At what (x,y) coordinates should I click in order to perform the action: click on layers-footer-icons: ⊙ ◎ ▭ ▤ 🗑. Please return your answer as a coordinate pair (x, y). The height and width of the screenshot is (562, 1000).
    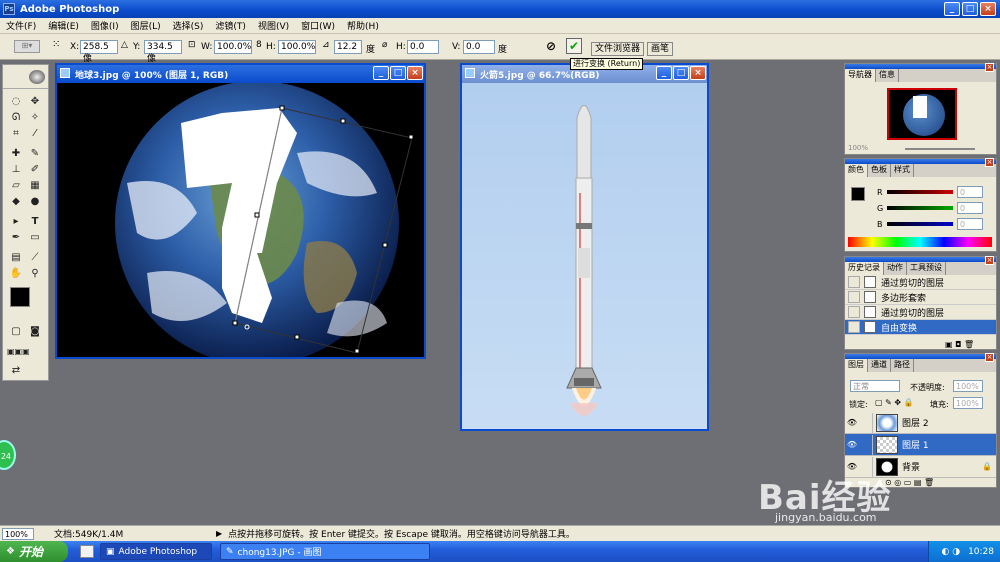
    Looking at the image, I should click on (909, 482).